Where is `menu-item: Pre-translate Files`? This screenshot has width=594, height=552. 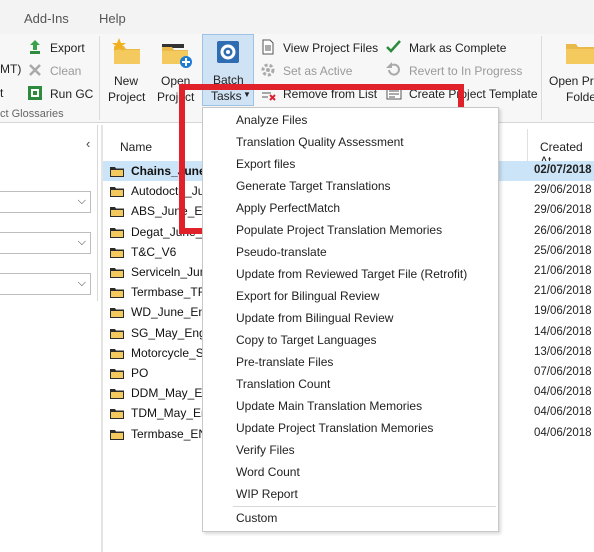 menu-item: Pre-translate Files is located at coordinates (350, 362).